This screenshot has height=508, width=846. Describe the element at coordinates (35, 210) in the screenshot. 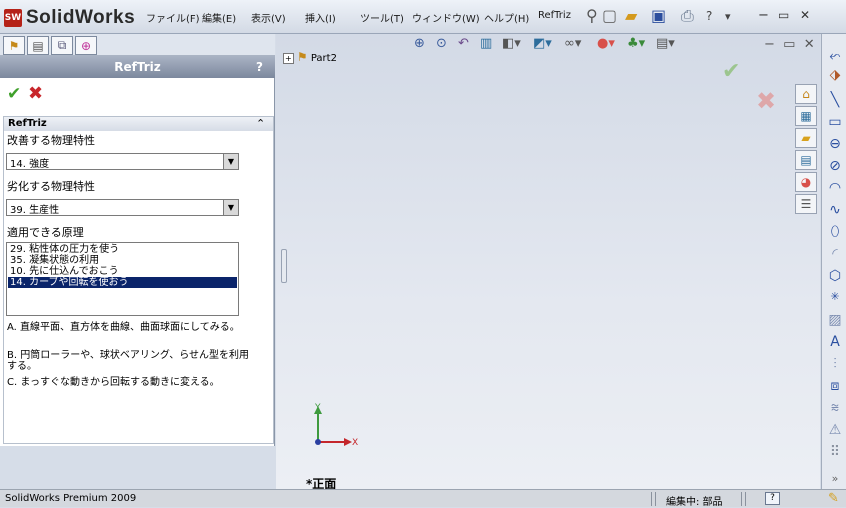

I see `worsen-value: 39. 生産性` at that location.